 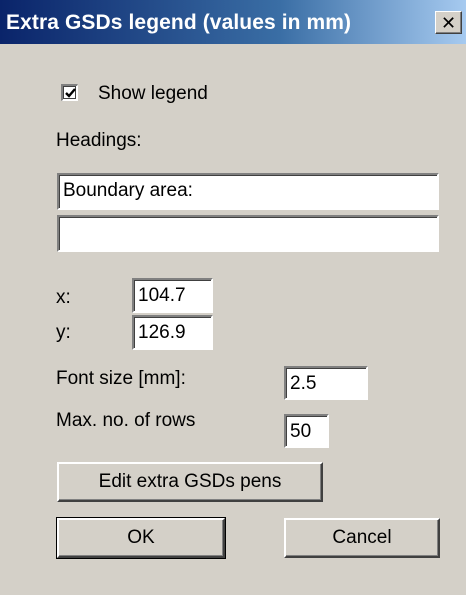 What do you see at coordinates (141, 538) in the screenshot?
I see `ok-button: OK` at bounding box center [141, 538].